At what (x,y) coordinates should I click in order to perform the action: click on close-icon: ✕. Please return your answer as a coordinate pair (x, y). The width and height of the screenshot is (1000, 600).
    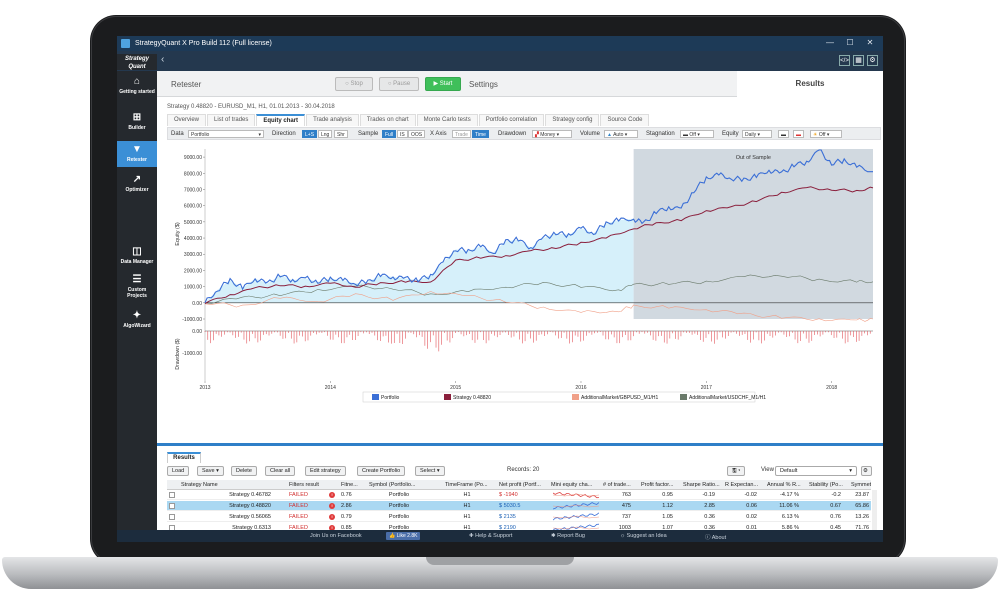
    Looking at the image, I should click on (870, 42).